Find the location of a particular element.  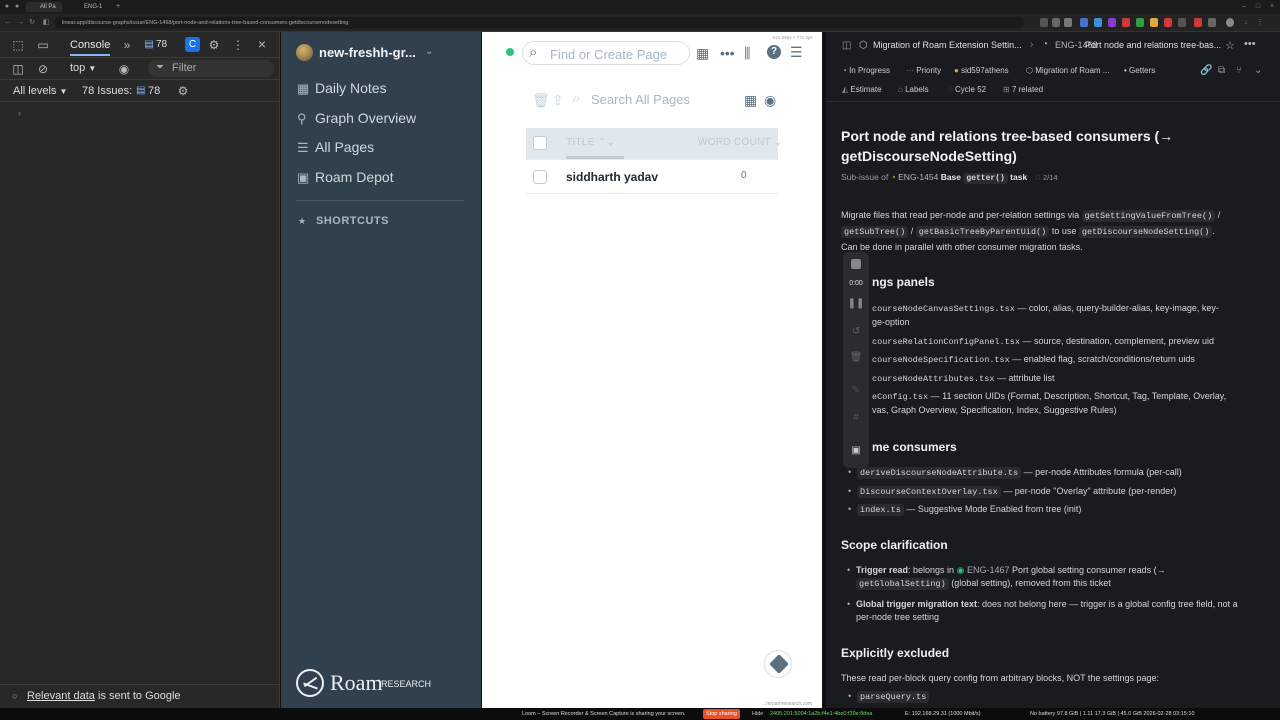

window-menu-icon: ● is located at coordinates (7, 7).